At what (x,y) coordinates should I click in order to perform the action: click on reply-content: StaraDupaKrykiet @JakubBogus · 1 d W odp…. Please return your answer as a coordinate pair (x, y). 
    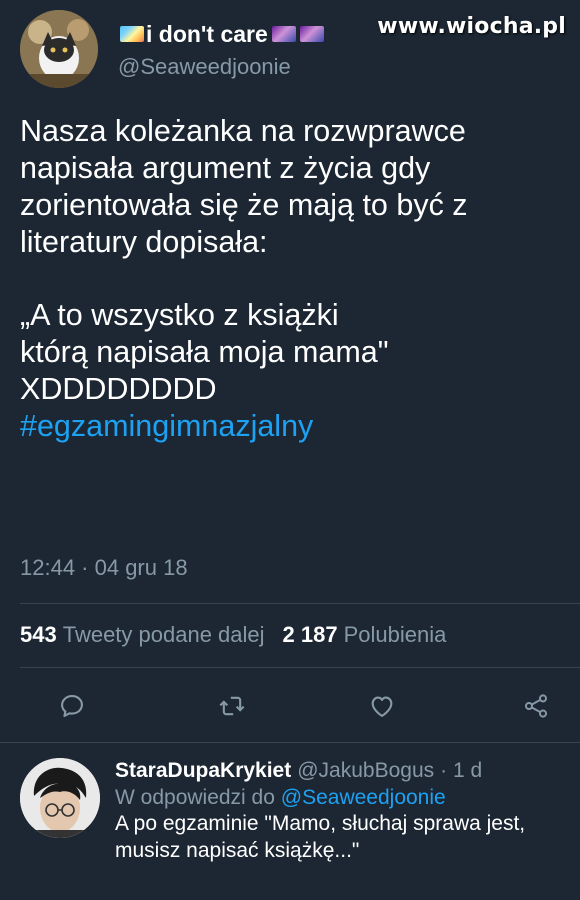
    Looking at the image, I should click on (345, 811).